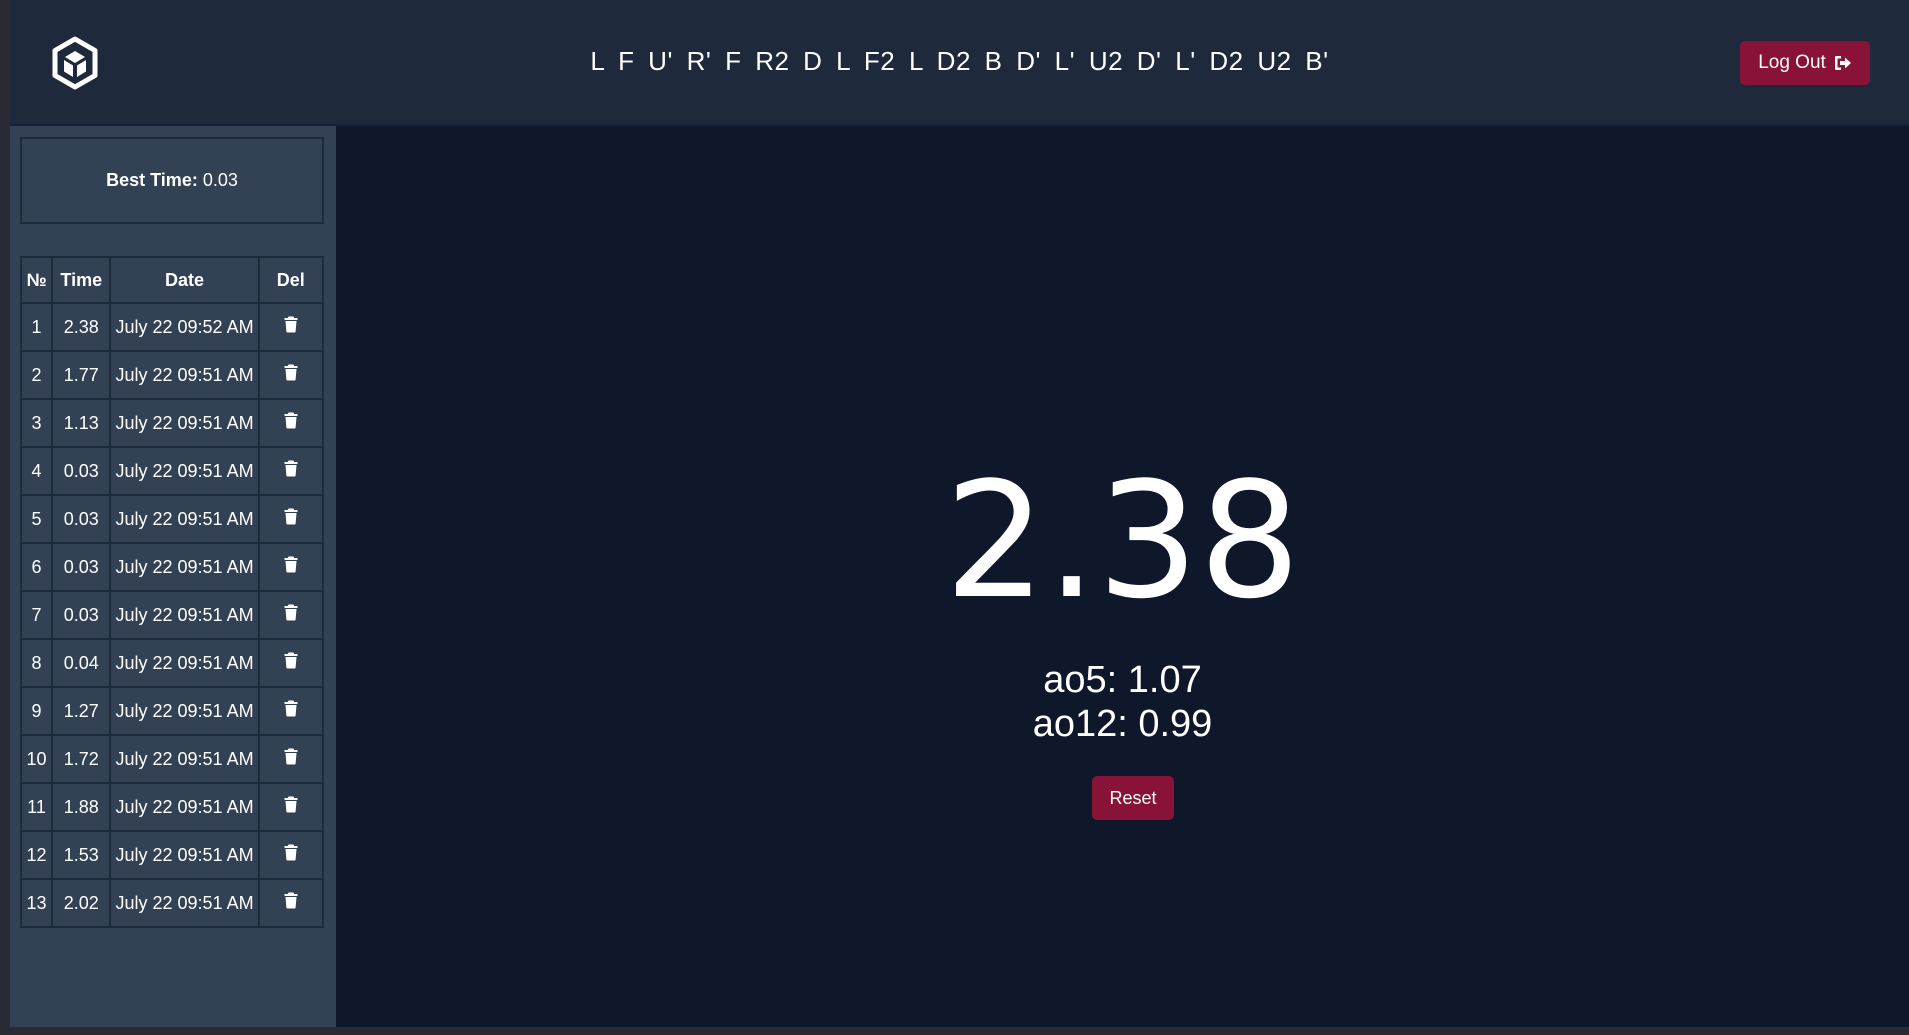 This screenshot has height=1035, width=1909. Describe the element at coordinates (184, 280) in the screenshot. I see `header-date: Date` at that location.